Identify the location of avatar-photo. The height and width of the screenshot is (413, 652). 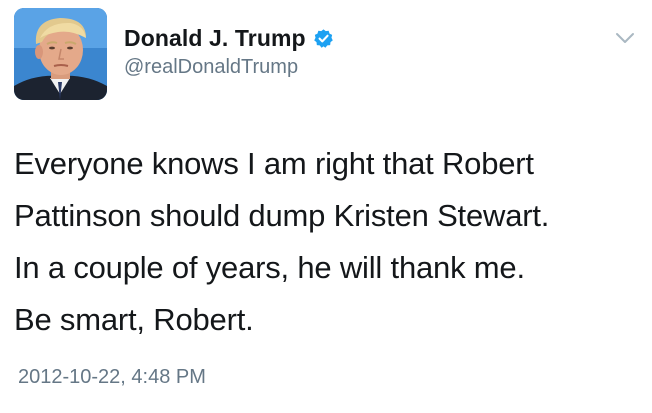
(60, 54).